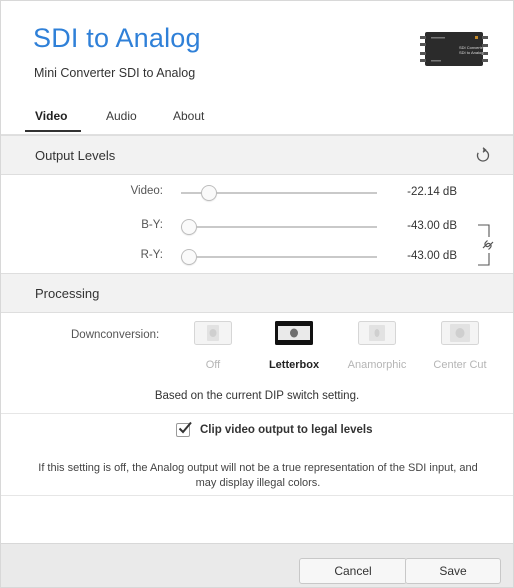 This screenshot has width=514, height=588. What do you see at coordinates (213, 350) in the screenshot?
I see `downconversion-off: Off` at bounding box center [213, 350].